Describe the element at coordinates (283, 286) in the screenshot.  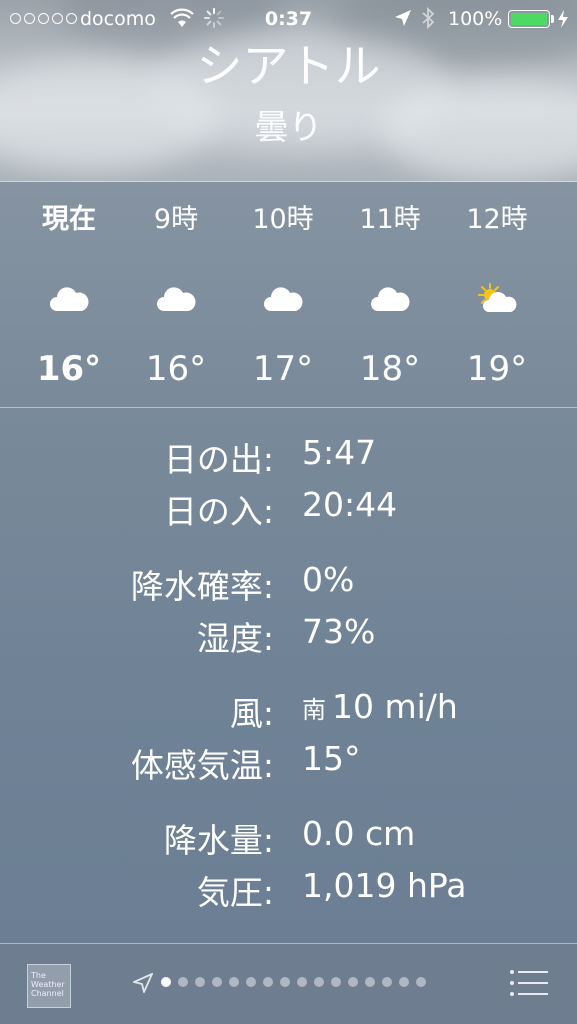
I see `hourly-item: 10時 17°` at that location.